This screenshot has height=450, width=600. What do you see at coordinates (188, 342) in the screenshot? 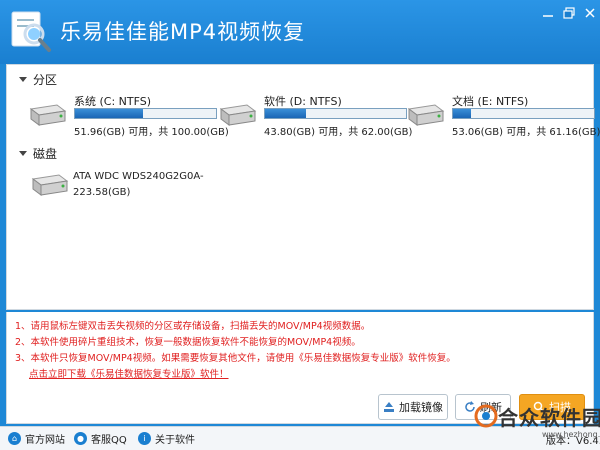
I see `note-2: 2、本软件使用碎片重组技术，恢复一般数据恢复软件不能恢复的MOV/MP4视频。` at bounding box center [188, 342].